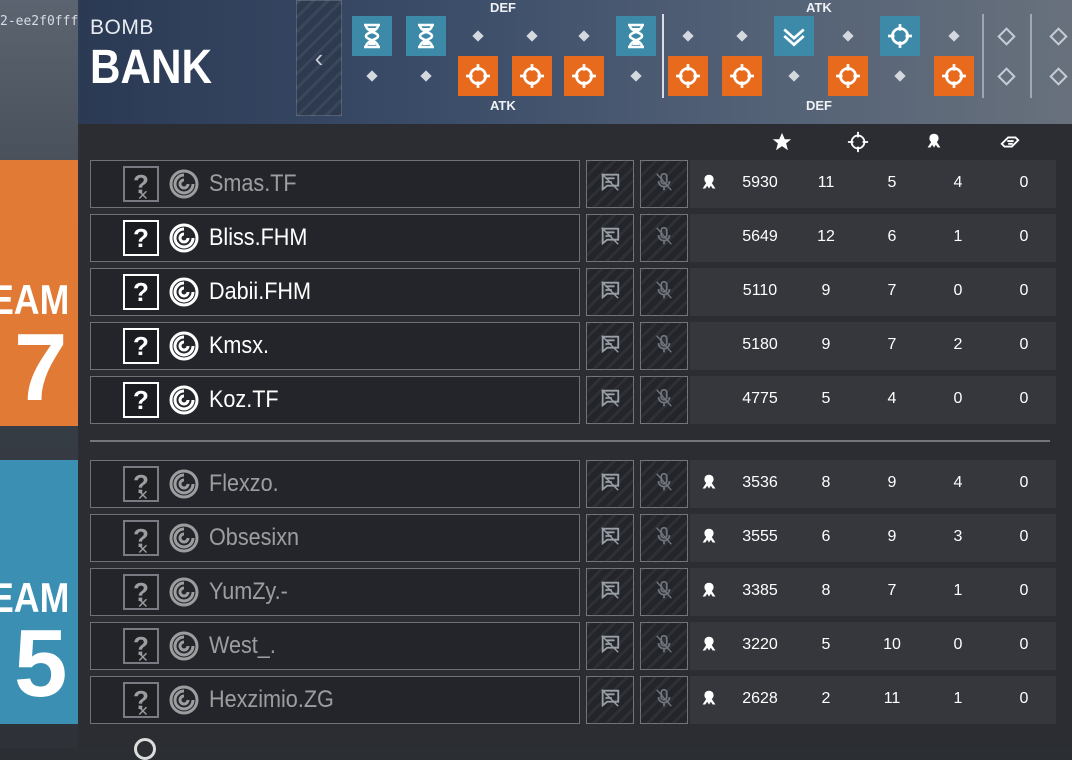  Describe the element at coordinates (335, 346) in the screenshot. I see `player-name-box: ? Kmsx.` at that location.